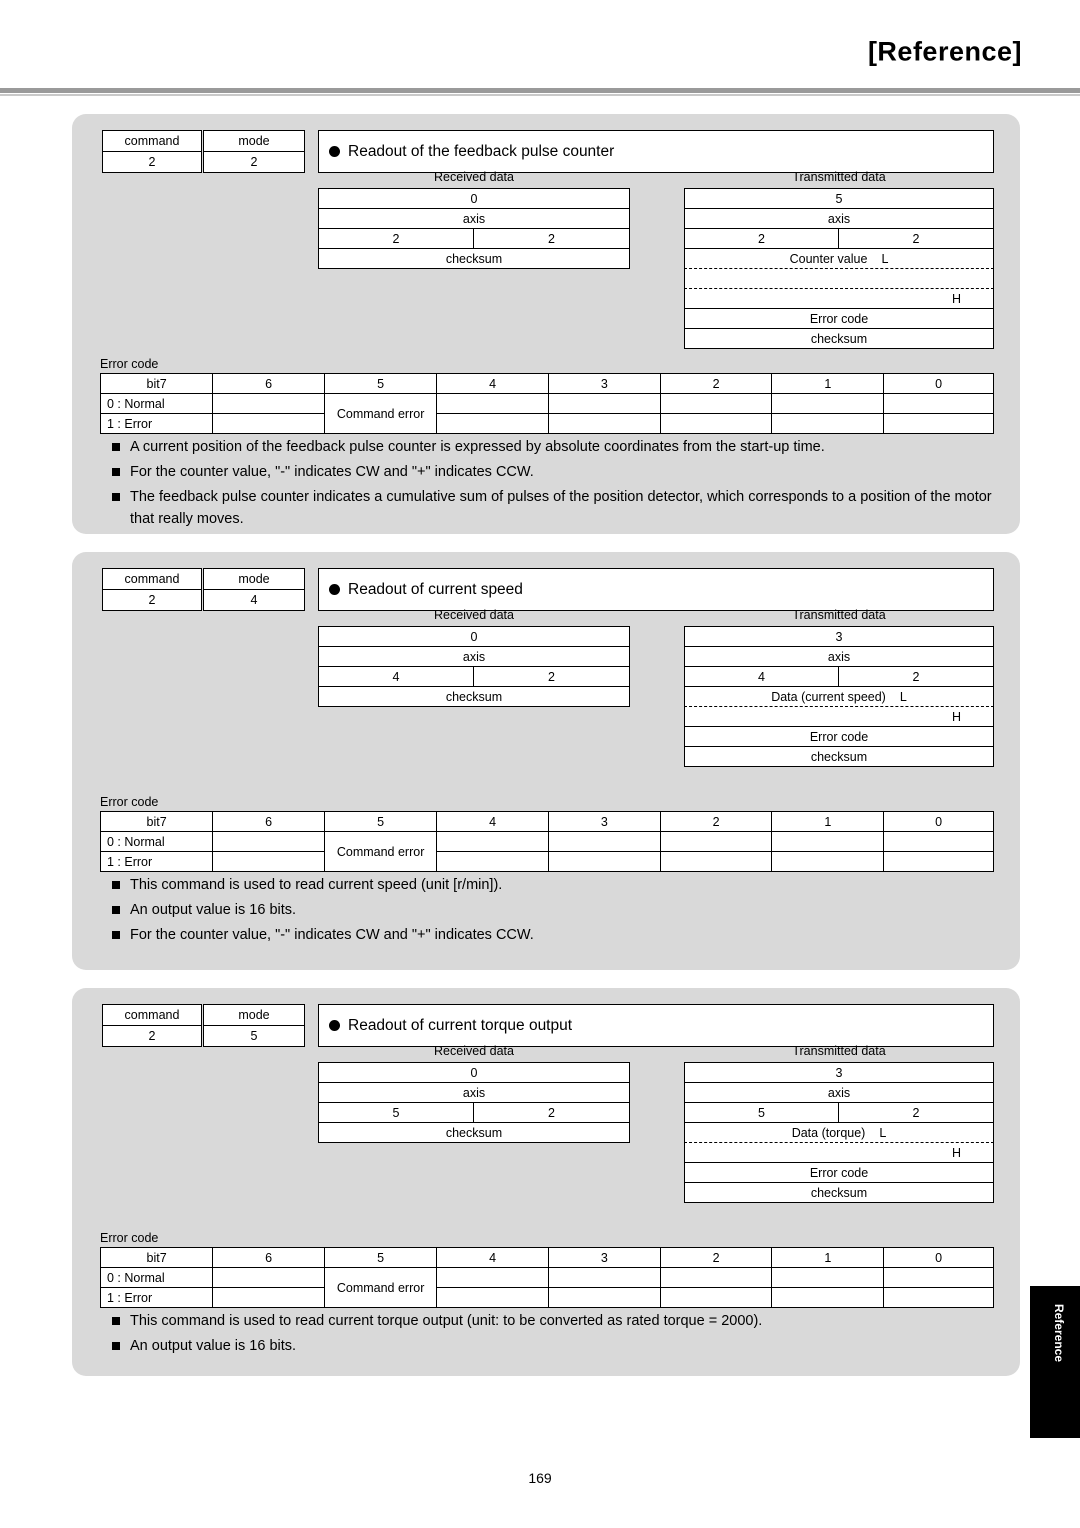 This screenshot has height=1528, width=1080. What do you see at coordinates (474, 1092) in the screenshot?
I see `received-axis-3: axis` at bounding box center [474, 1092].